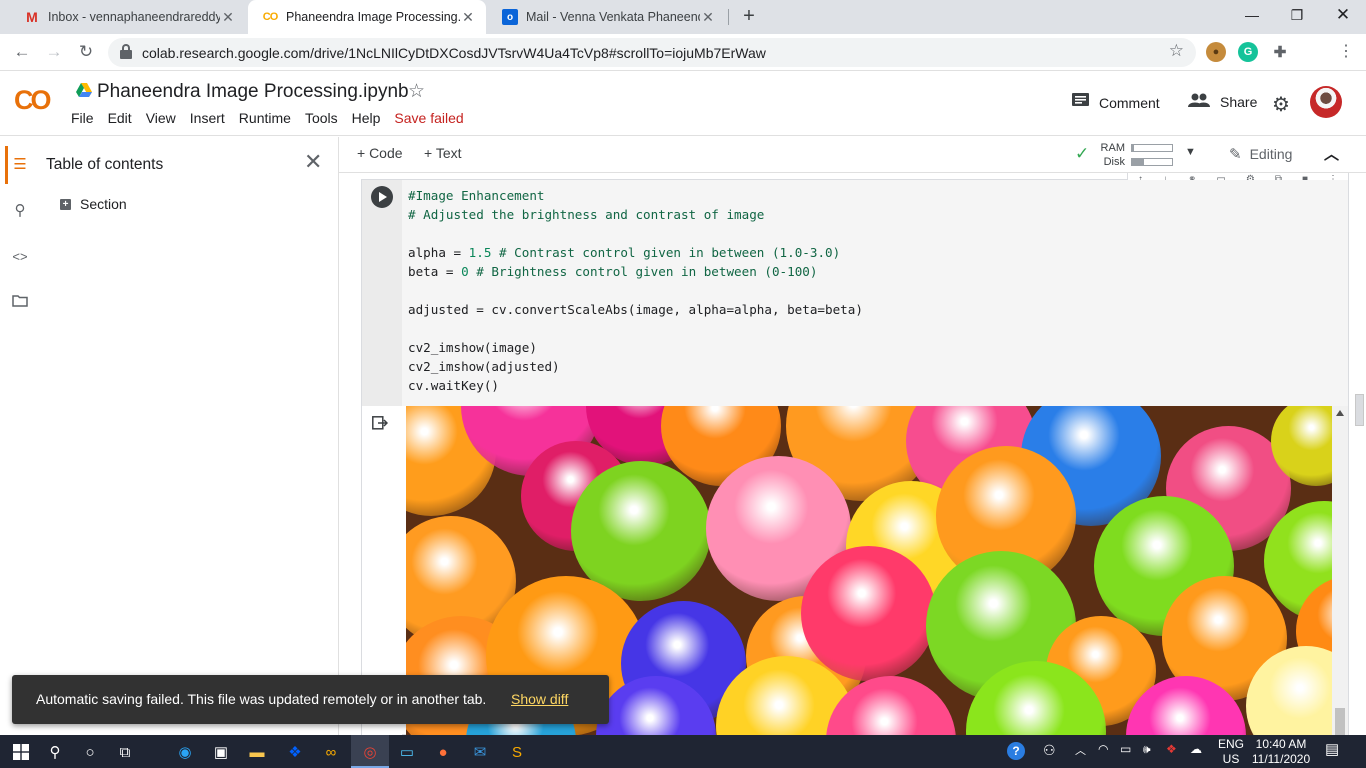  I want to click on new-tab-button: +, so click(749, 16).